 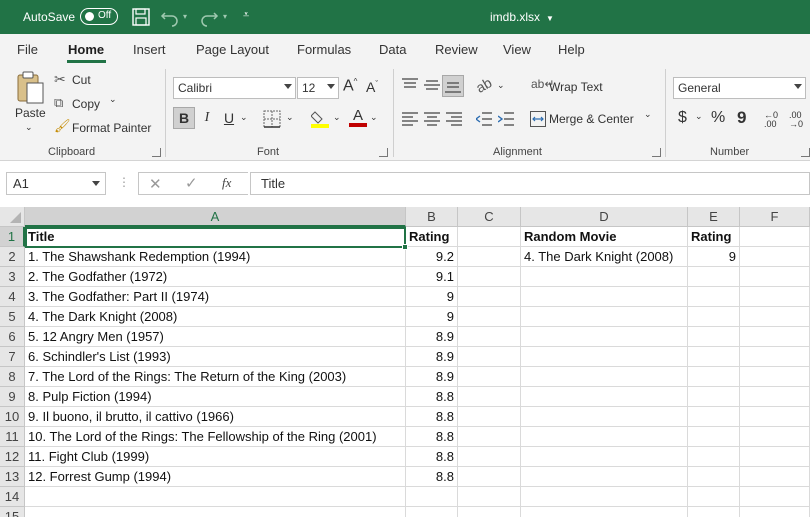 What do you see at coordinates (714, 457) in the screenshot?
I see `cell-e12` at bounding box center [714, 457].